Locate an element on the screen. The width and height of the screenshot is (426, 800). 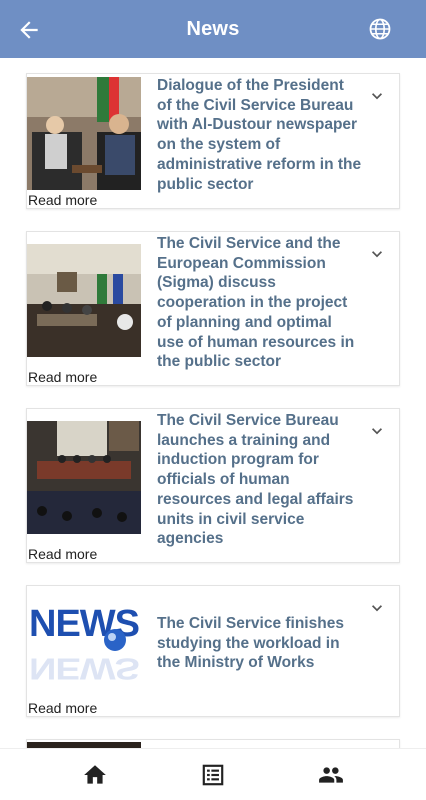
home-icon is located at coordinates (95, 775).